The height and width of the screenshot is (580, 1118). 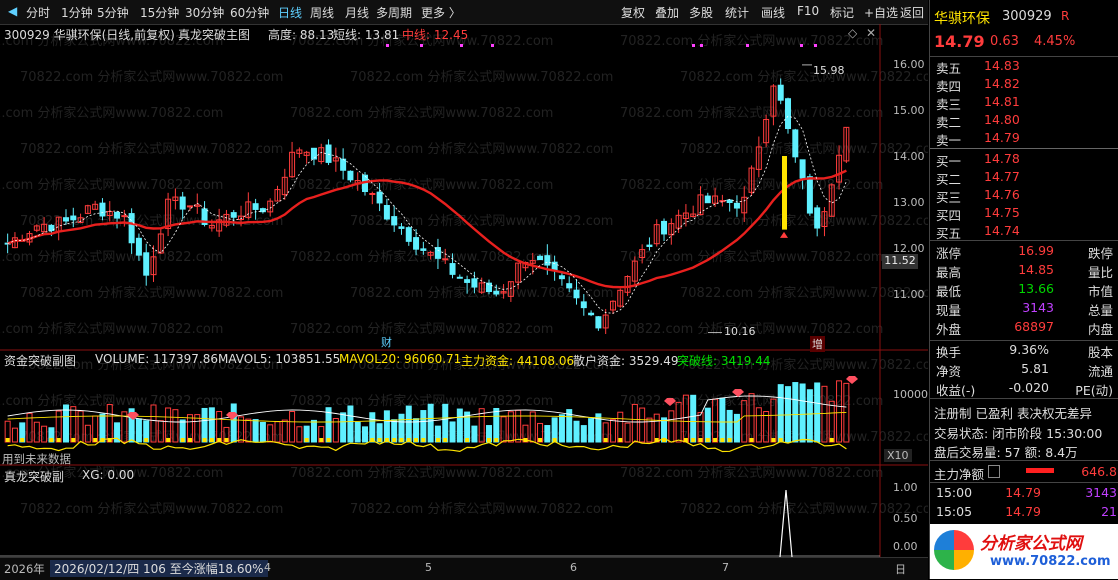 I want to click on toolbar-button-4: 画线, so click(x=773, y=12).